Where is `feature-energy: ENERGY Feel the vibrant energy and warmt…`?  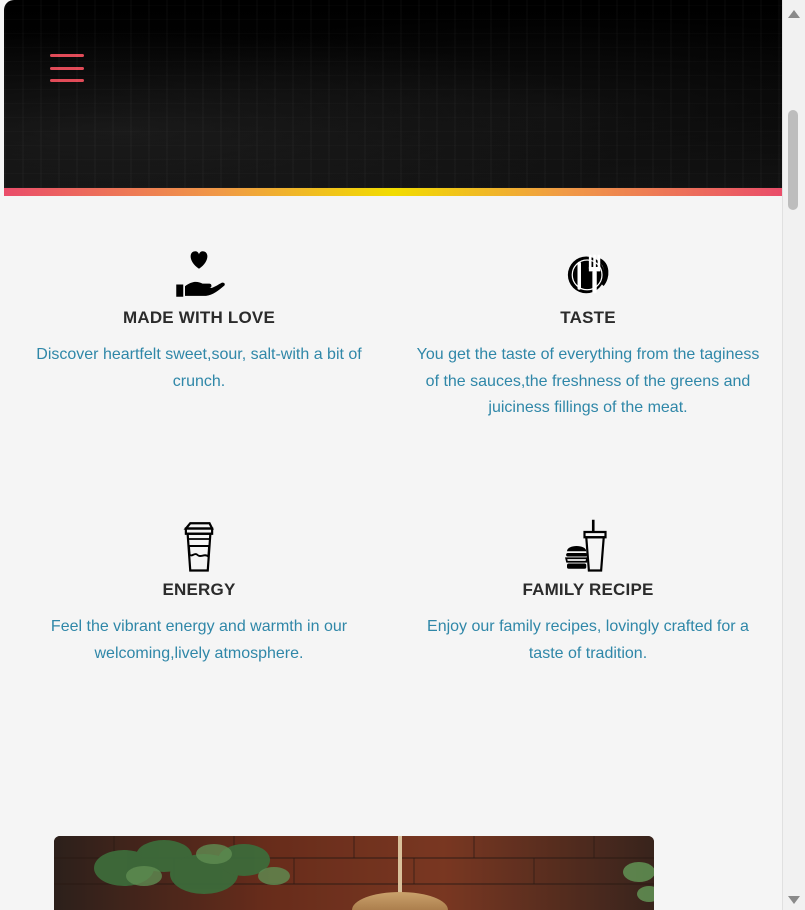
feature-energy: ENERGY Feel the vibrant energy and warmt… is located at coordinates (199, 592).